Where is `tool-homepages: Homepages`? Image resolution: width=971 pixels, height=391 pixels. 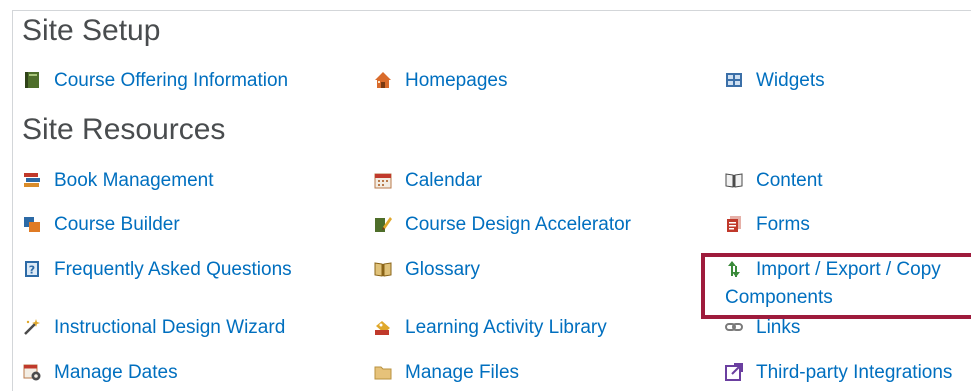 tool-homepages: Homepages is located at coordinates (440, 81).